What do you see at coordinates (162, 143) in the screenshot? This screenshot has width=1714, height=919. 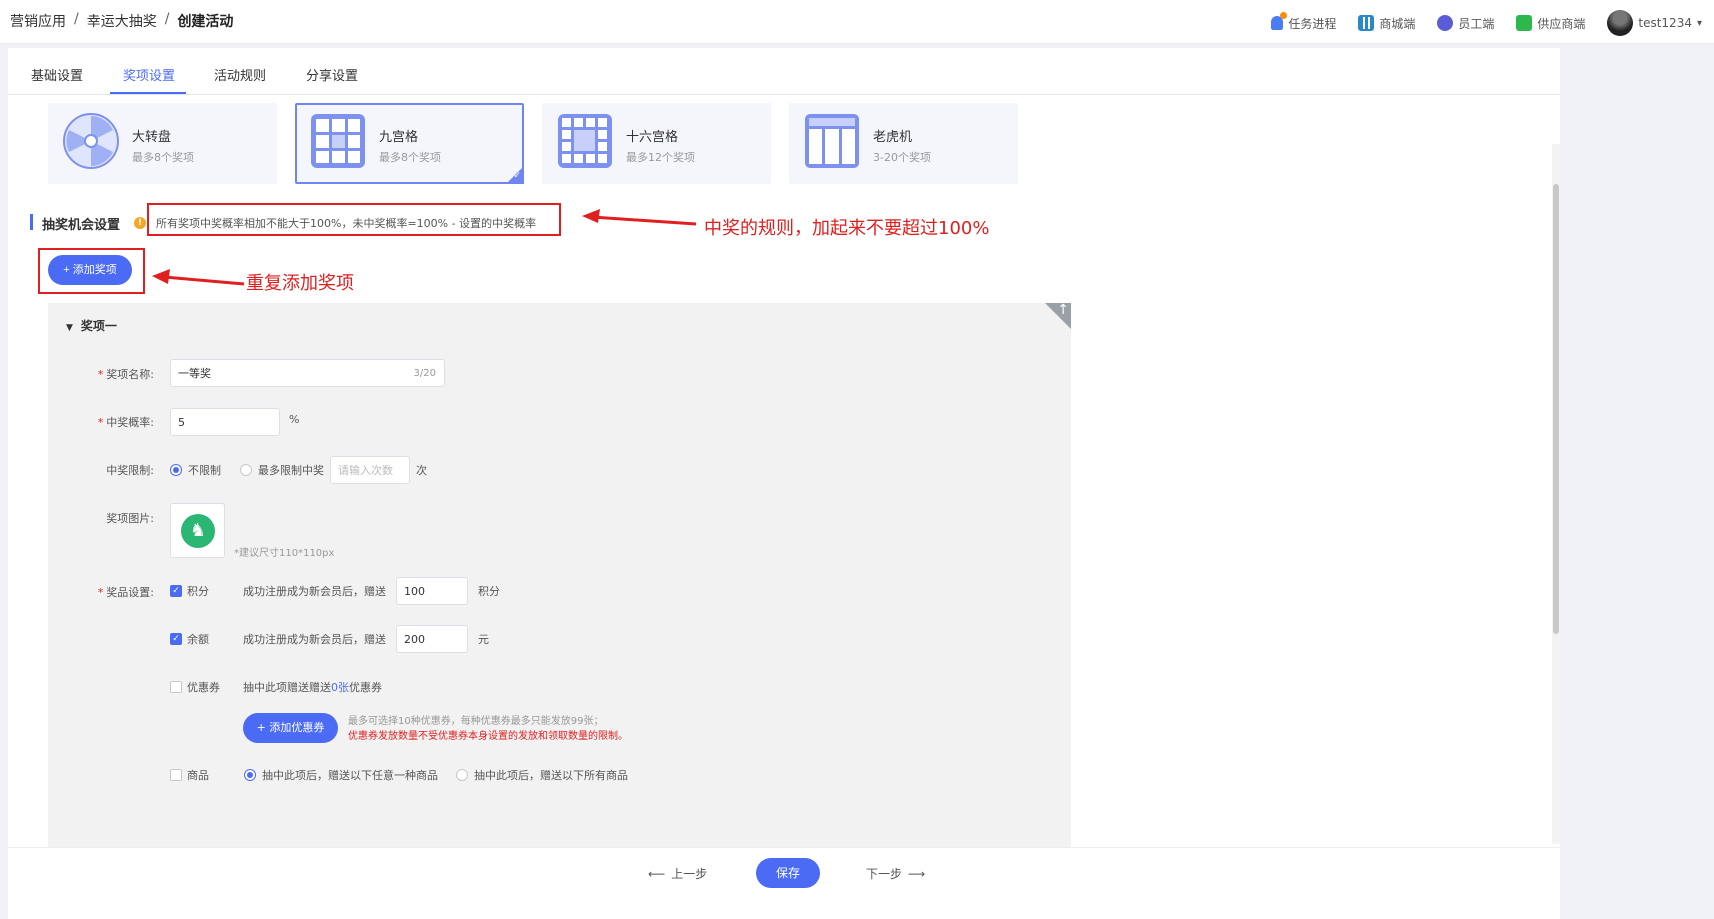 I see `game-card-wheel: 大转盘 最多8个奖项` at bounding box center [162, 143].